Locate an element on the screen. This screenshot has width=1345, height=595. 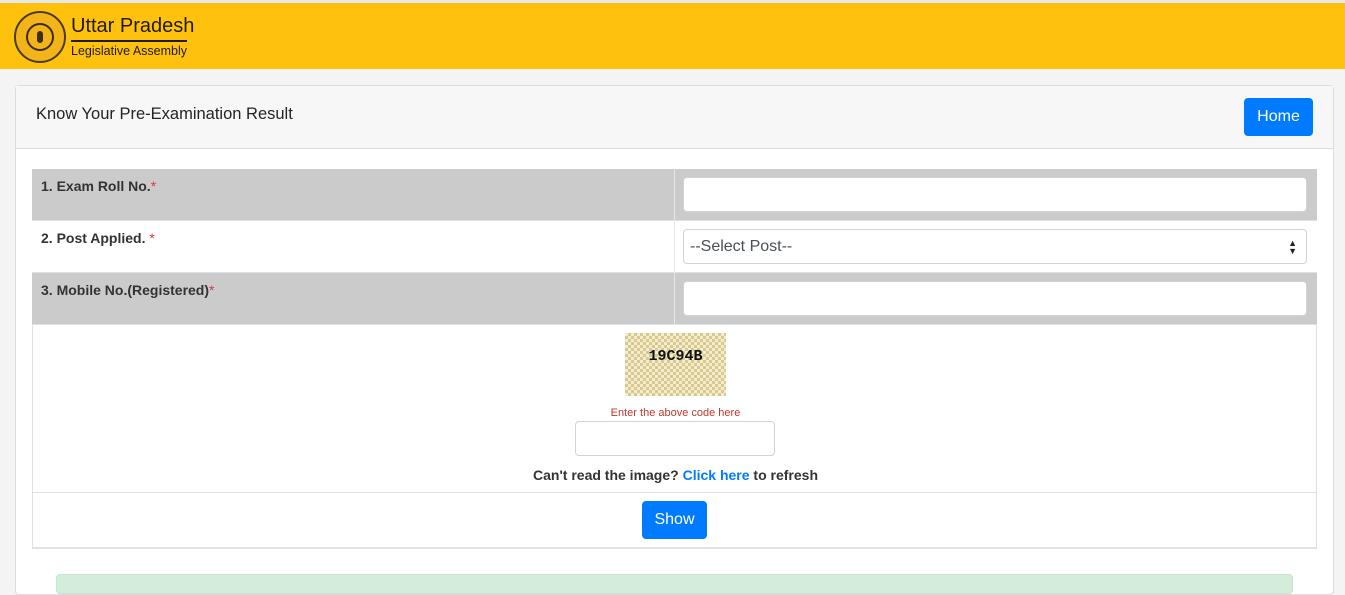
emblem-inner is located at coordinates (40, 37).